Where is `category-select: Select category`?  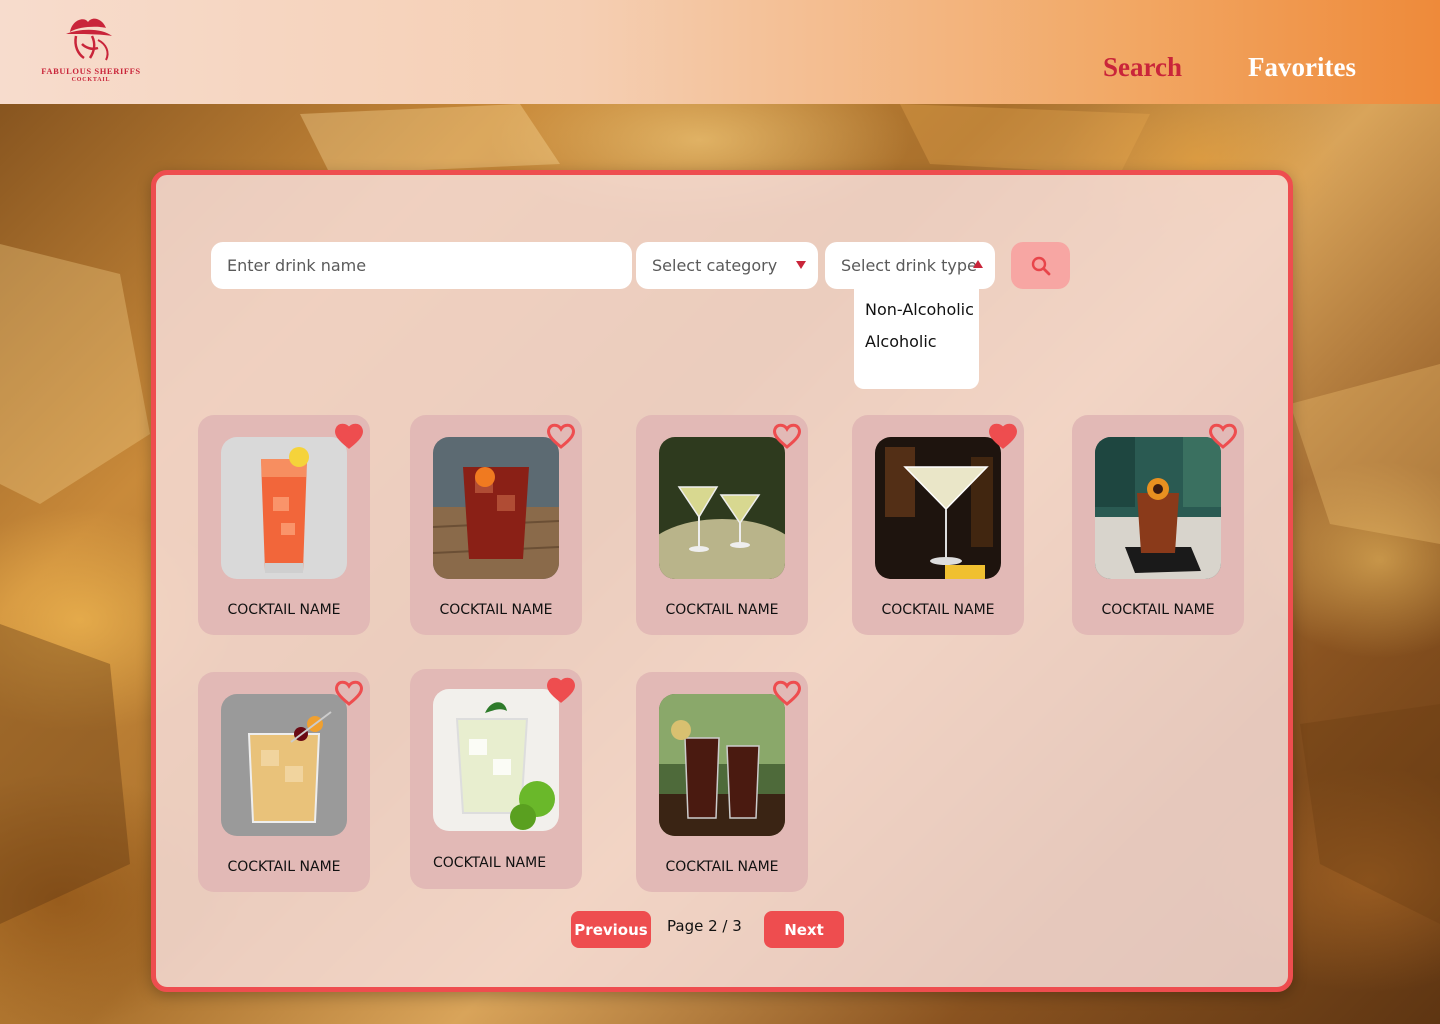
category-select: Select category is located at coordinates (727, 265).